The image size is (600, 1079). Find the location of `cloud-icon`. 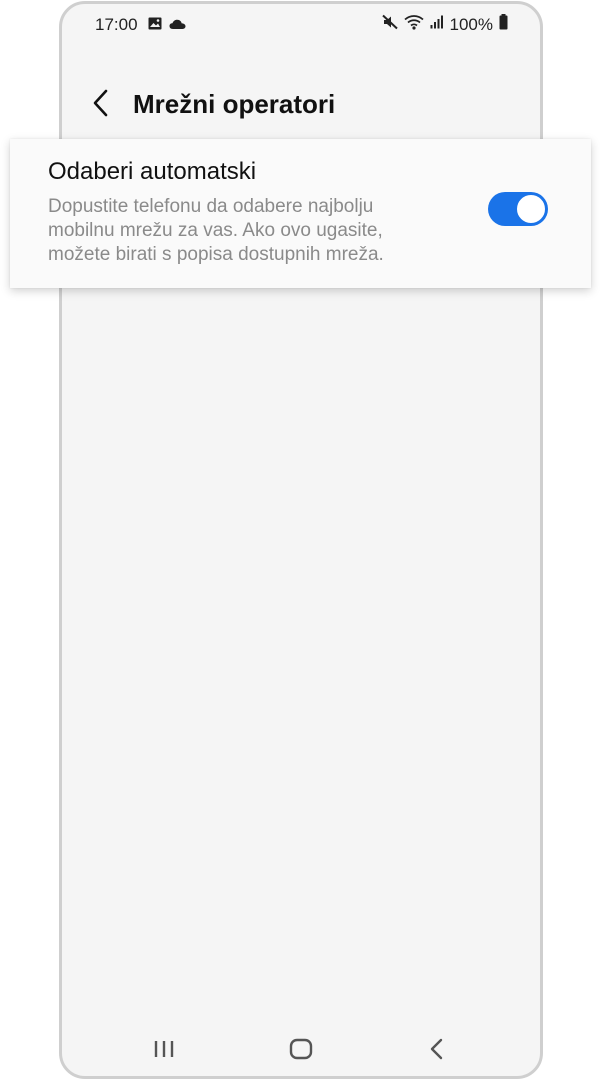

cloud-icon is located at coordinates (177, 26).